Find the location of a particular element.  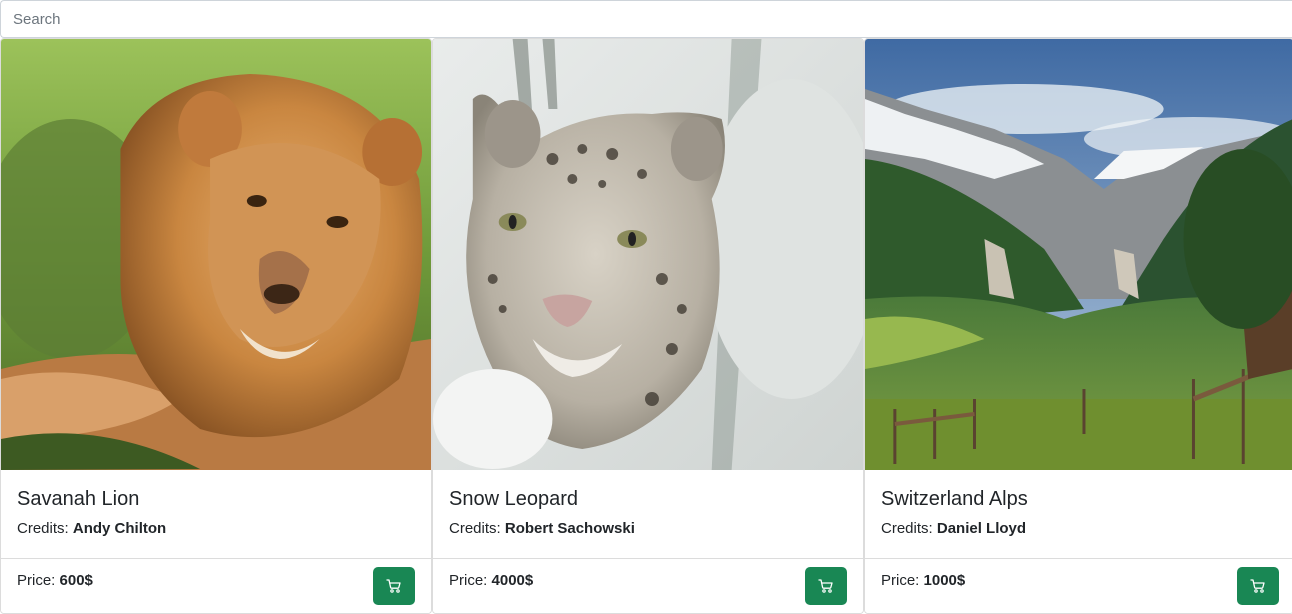

product-price: Price: 1000$ is located at coordinates (923, 581).